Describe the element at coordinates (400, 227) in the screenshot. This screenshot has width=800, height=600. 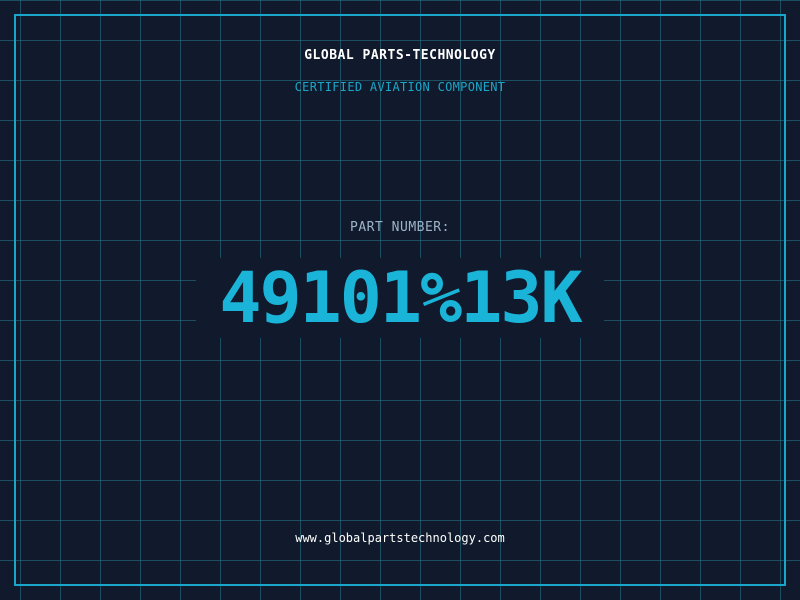
I see `part-number-label: PART NUMBER:` at that location.